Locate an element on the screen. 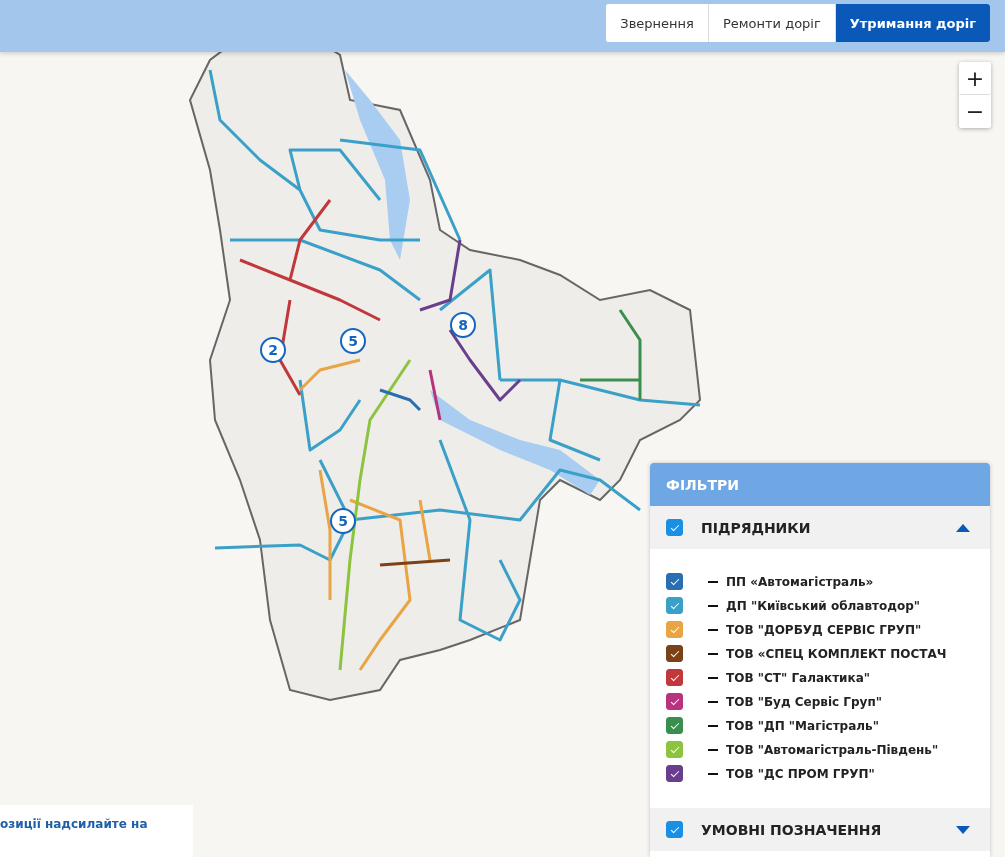  zoom-in-button: + is located at coordinates (975, 78).